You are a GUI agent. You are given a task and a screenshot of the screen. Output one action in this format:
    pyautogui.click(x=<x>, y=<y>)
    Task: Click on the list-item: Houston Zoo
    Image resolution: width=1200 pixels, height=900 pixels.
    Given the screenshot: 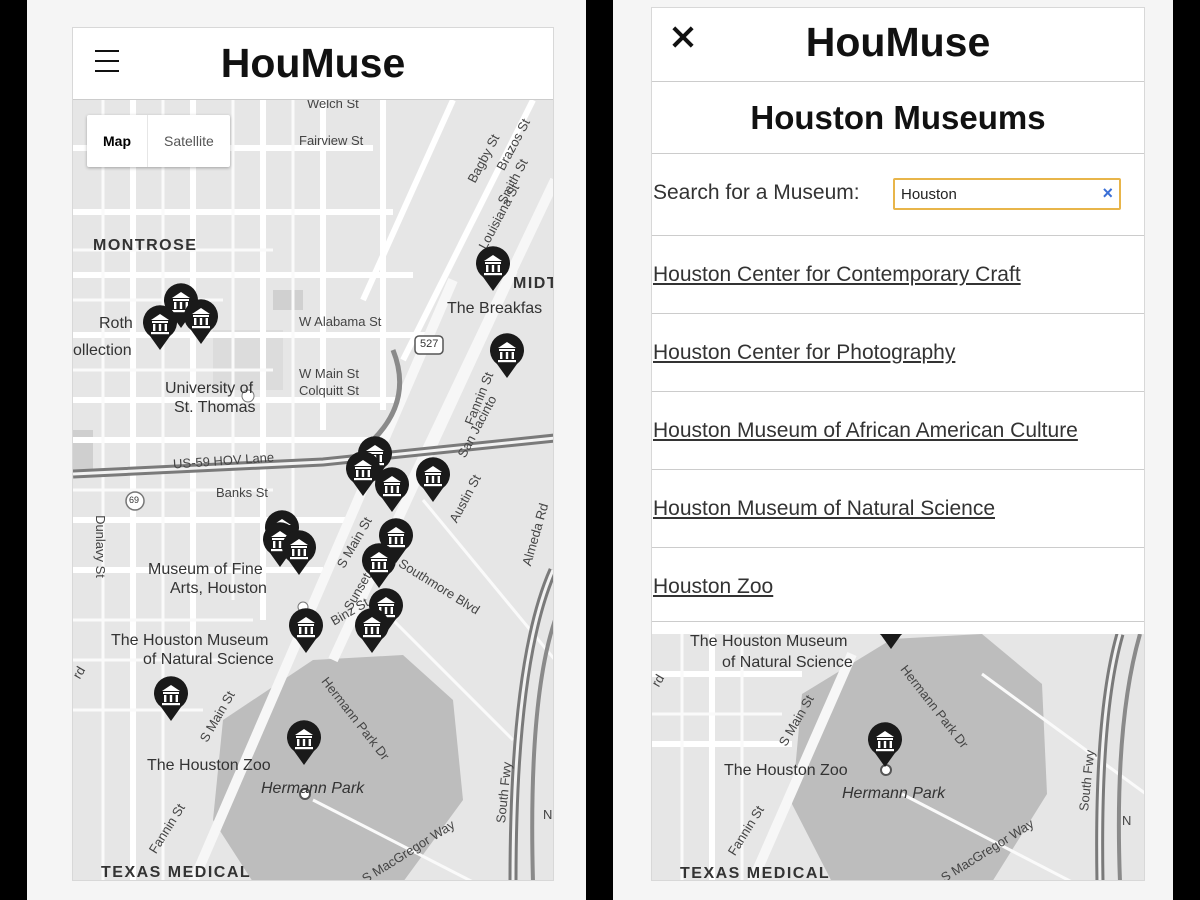 What is the action you would take?
    pyautogui.click(x=898, y=585)
    